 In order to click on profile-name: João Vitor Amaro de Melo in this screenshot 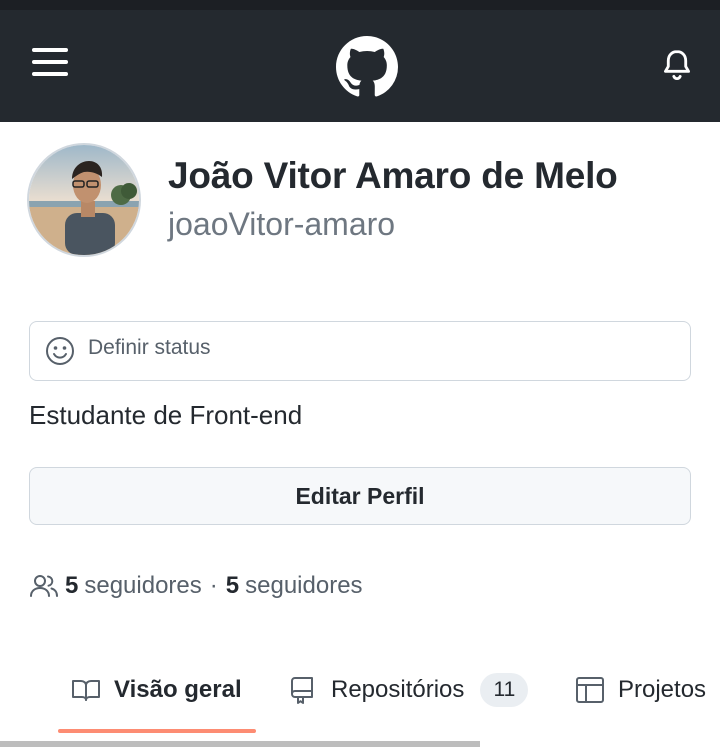, I will do `click(393, 175)`.